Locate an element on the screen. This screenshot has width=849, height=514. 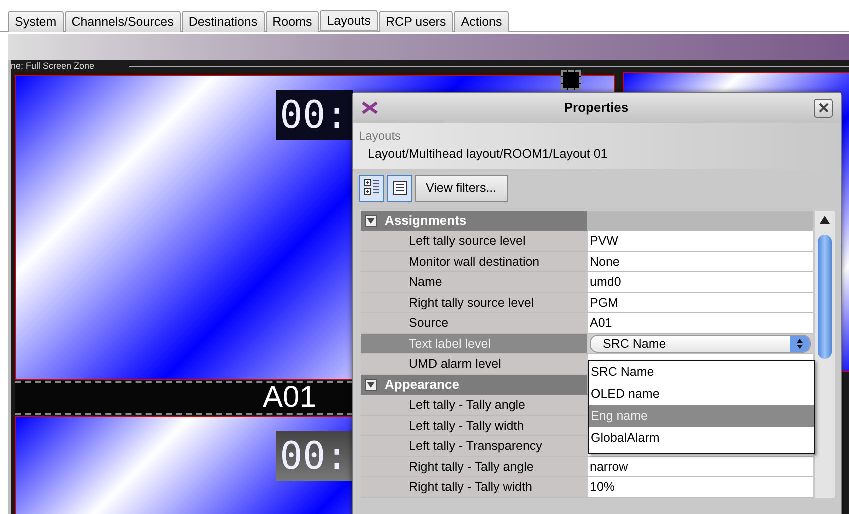
up-down-arrows-icon is located at coordinates (800, 343).